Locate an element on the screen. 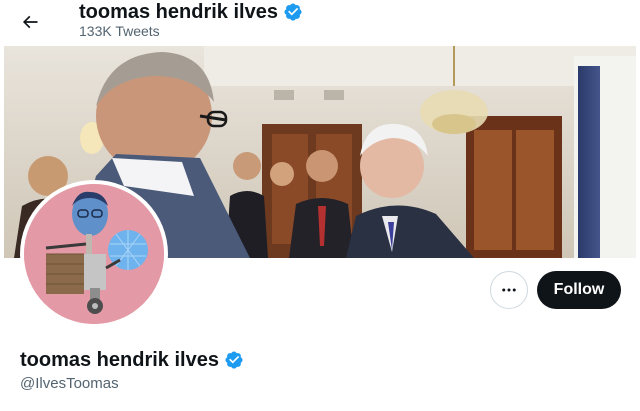 This screenshot has width=640, height=411. arrow-left-icon is located at coordinates (30, 22).